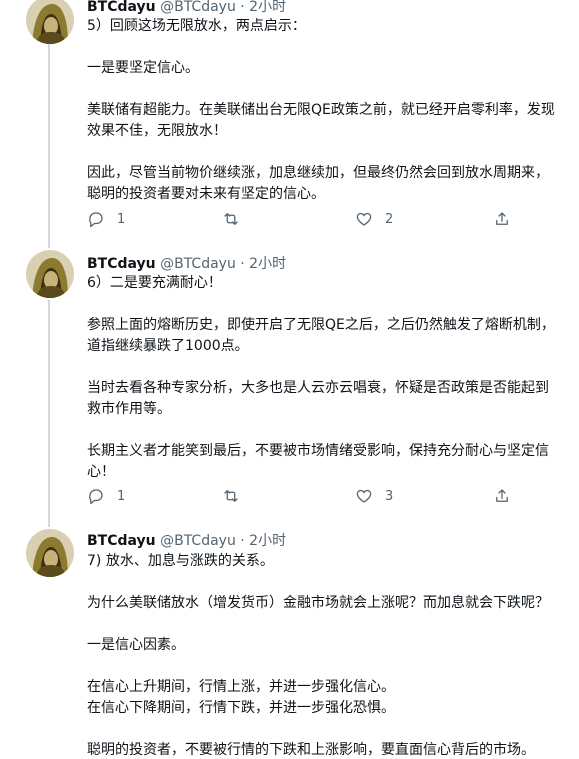 This screenshot has width=579, height=759. I want to click on text-line: 长期主义者才能笑到最后，不要被市场情绪受影响，保持充分耐心与坚定信, so click(318, 451).